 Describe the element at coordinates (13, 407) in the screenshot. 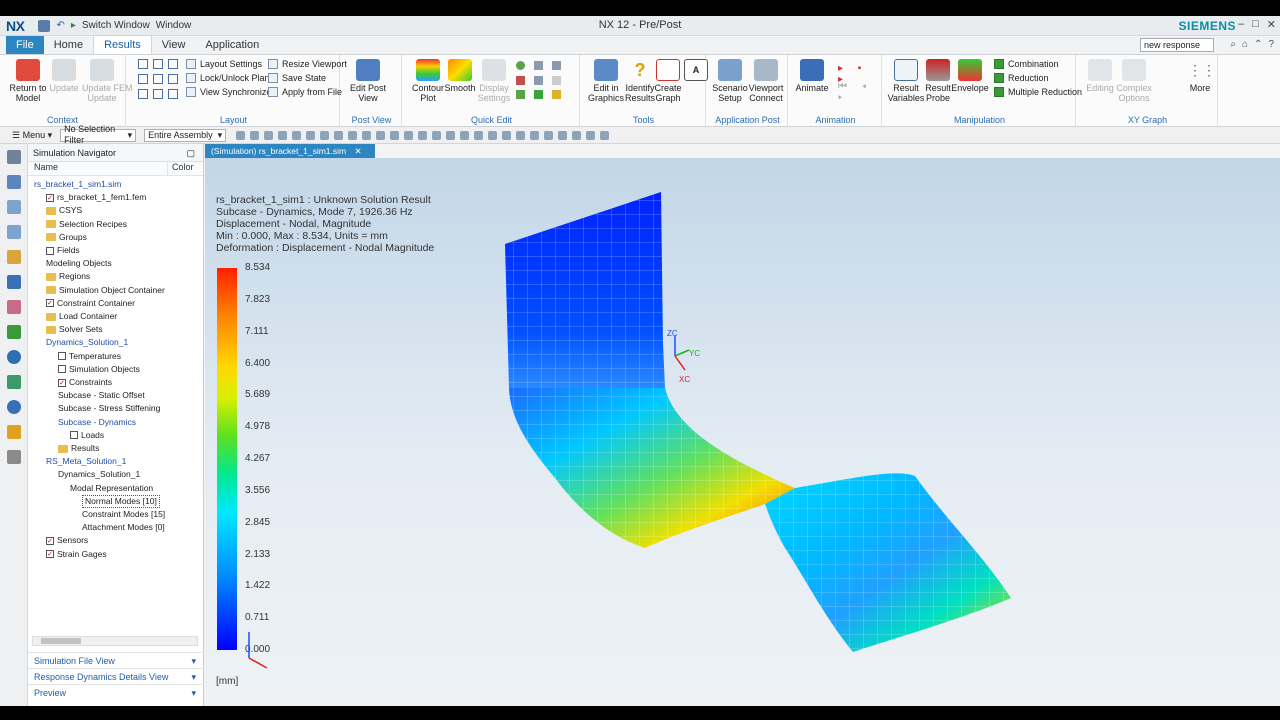

I see `clock-icon` at that location.